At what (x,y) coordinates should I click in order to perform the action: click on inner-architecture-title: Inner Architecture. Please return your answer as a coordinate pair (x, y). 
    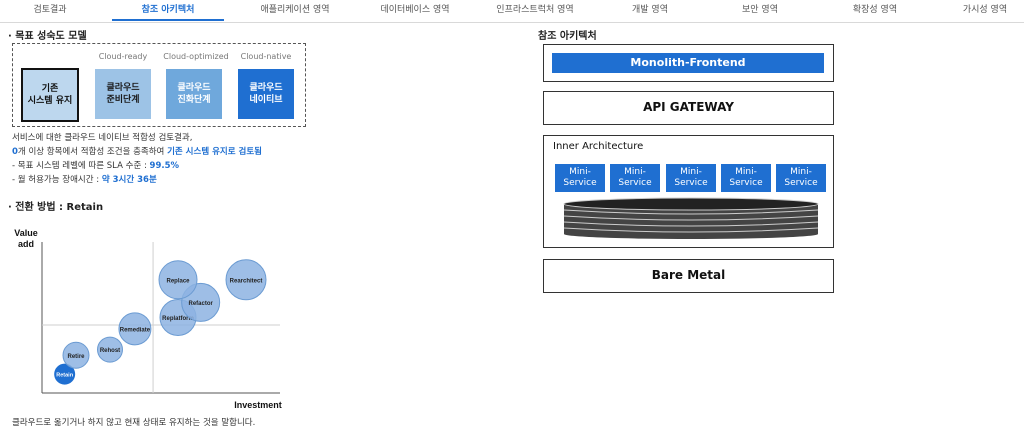
    Looking at the image, I should click on (598, 146).